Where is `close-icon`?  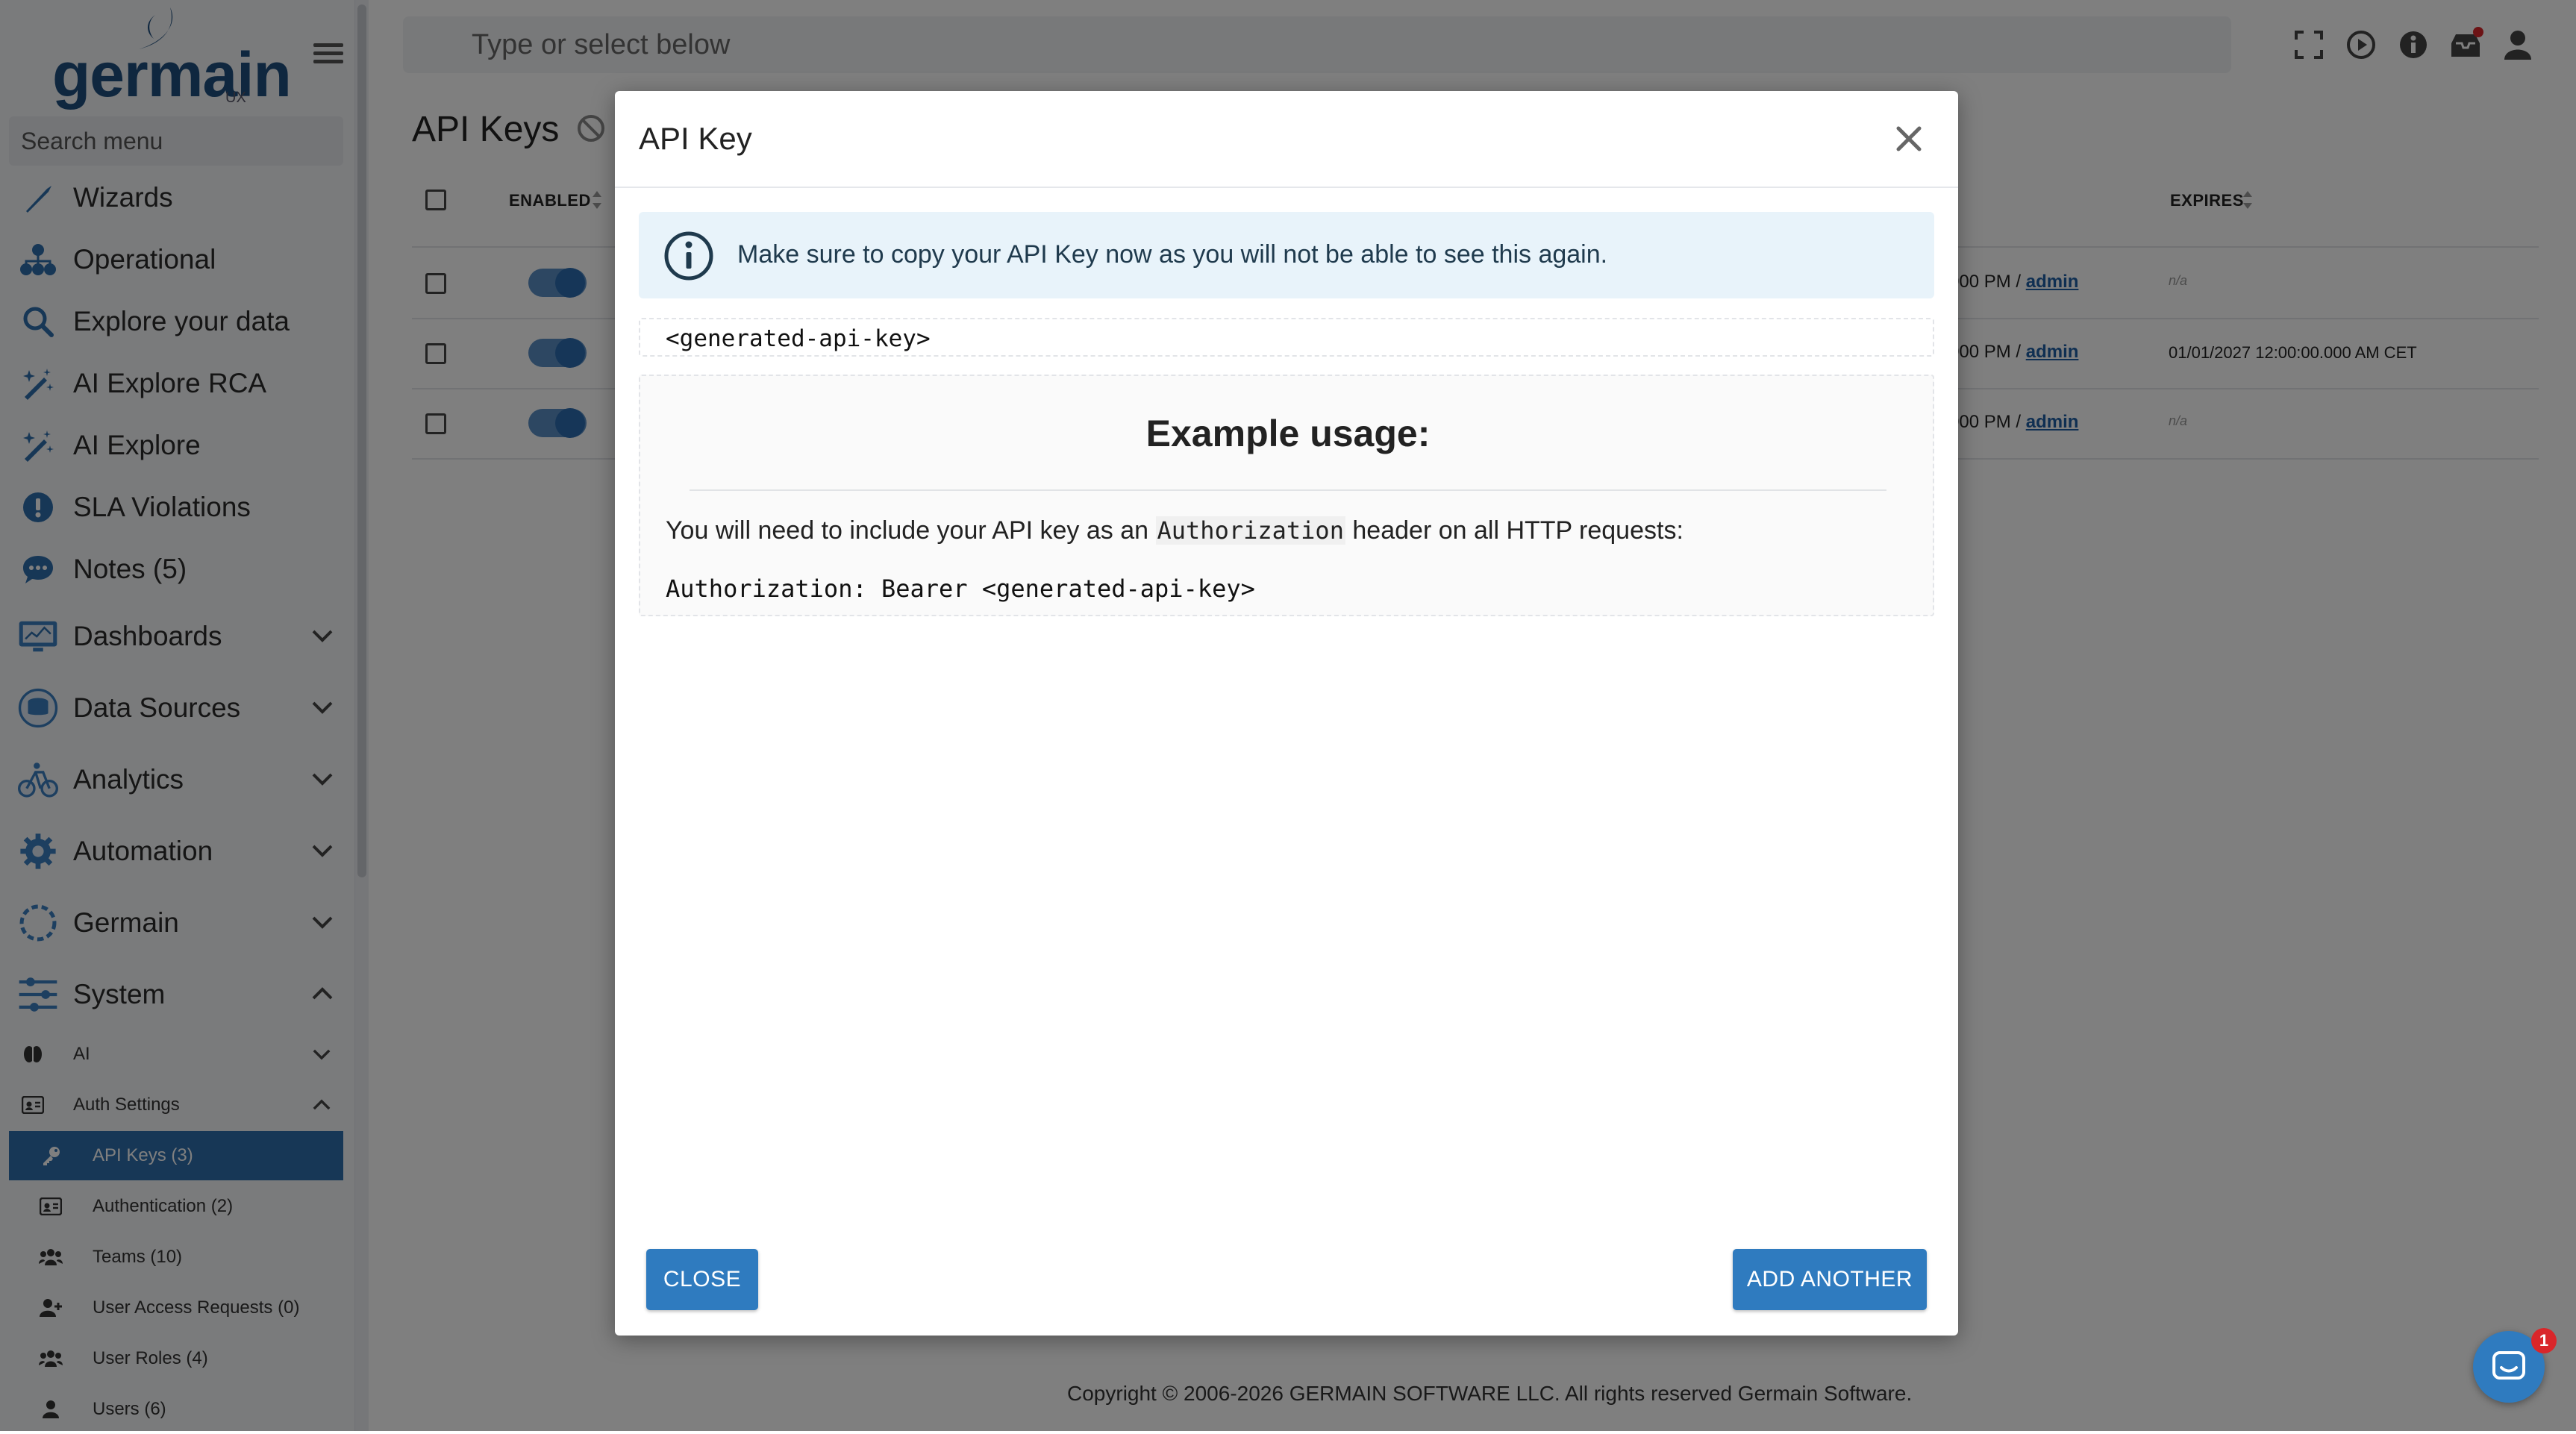
close-icon is located at coordinates (1908, 138).